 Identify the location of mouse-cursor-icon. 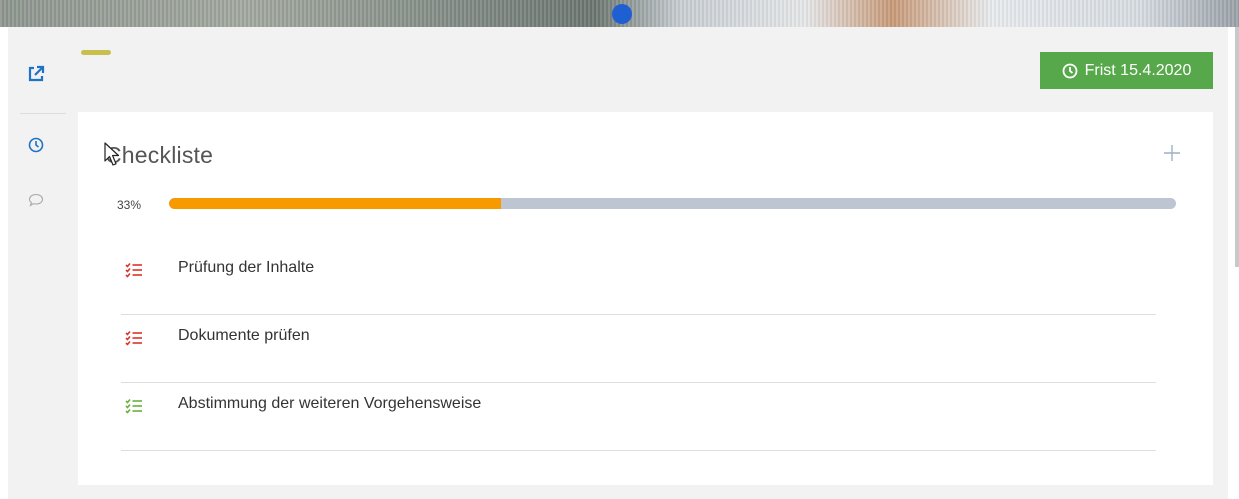
(112, 154).